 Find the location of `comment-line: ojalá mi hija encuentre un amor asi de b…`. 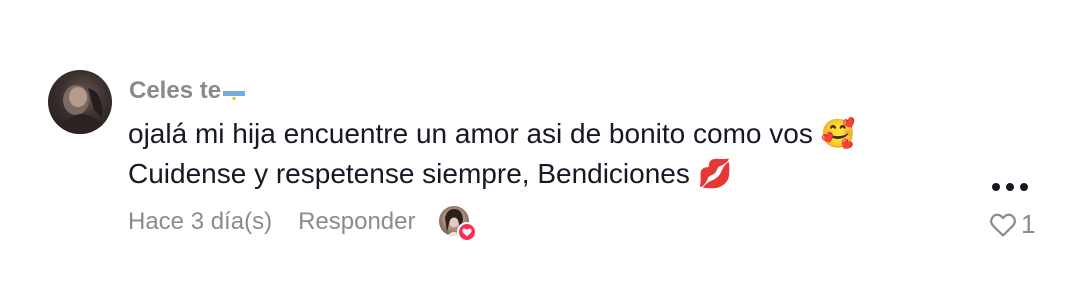

comment-line: ojalá mi hija encuentre un amor asi de b… is located at coordinates (538, 134).